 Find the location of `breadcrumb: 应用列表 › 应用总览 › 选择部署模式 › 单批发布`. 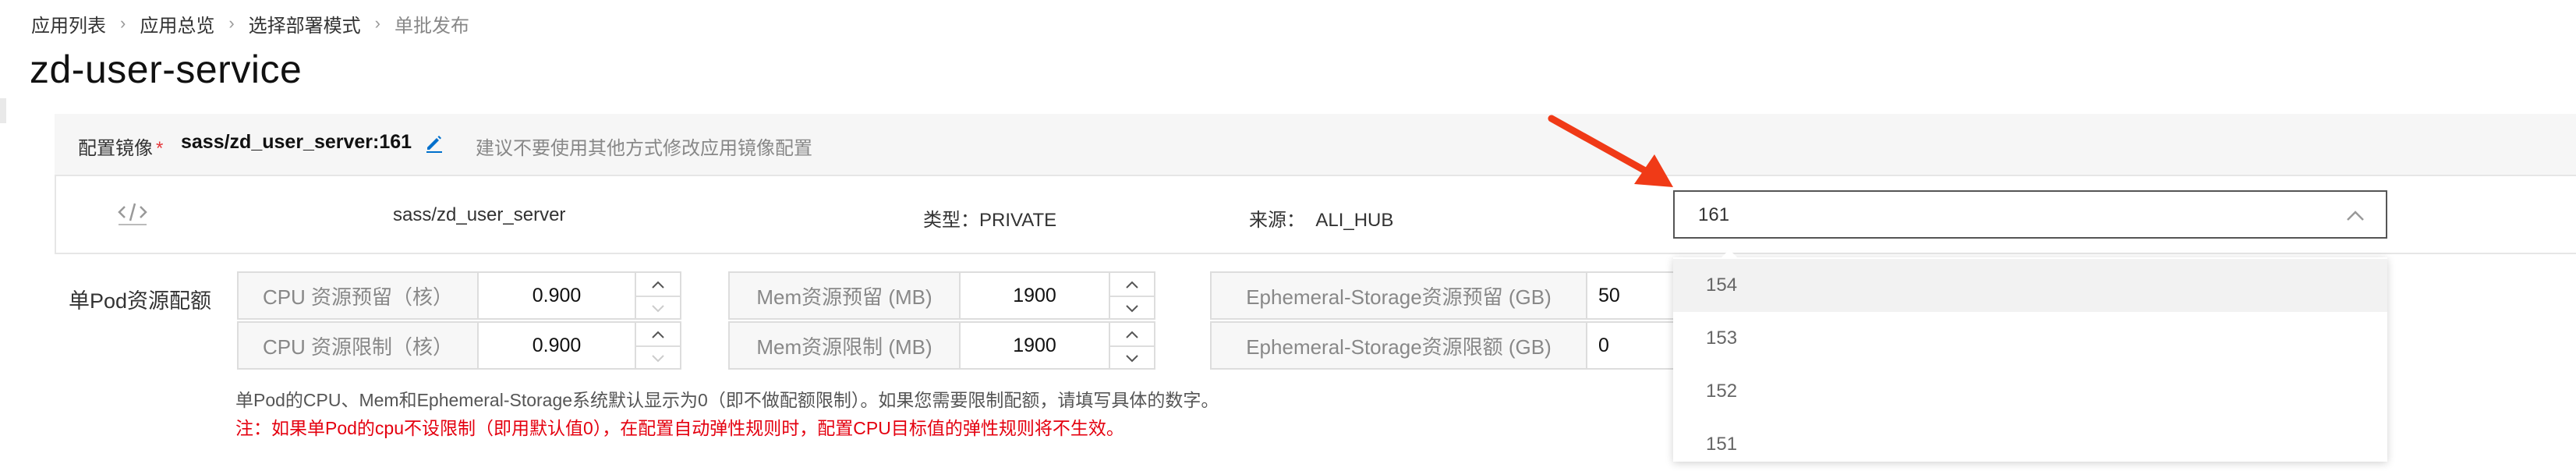

breadcrumb: 应用列表 › 应用总览 › 选择部署模式 › 单批发布 is located at coordinates (250, 23).